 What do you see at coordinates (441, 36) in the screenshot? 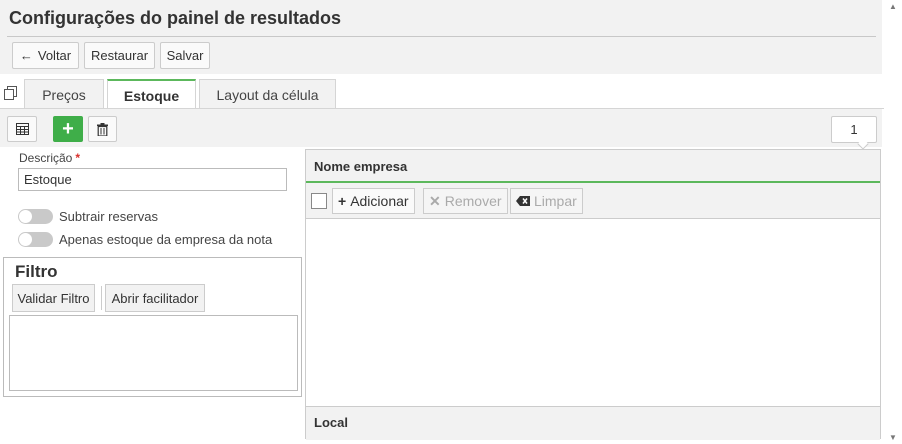
I see `title-divider` at bounding box center [441, 36].